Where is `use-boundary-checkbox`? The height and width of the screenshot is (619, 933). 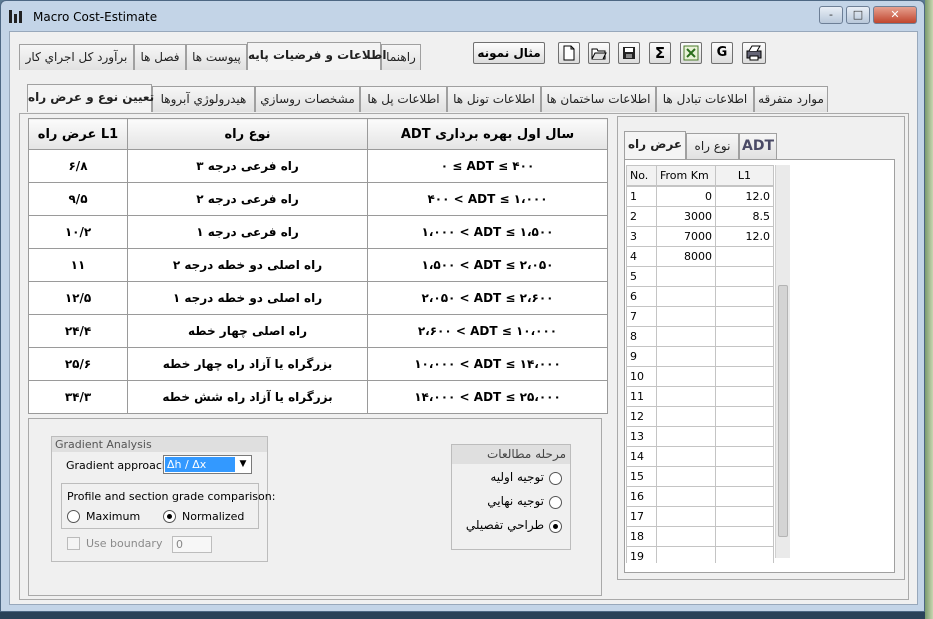 use-boundary-checkbox is located at coordinates (73, 543).